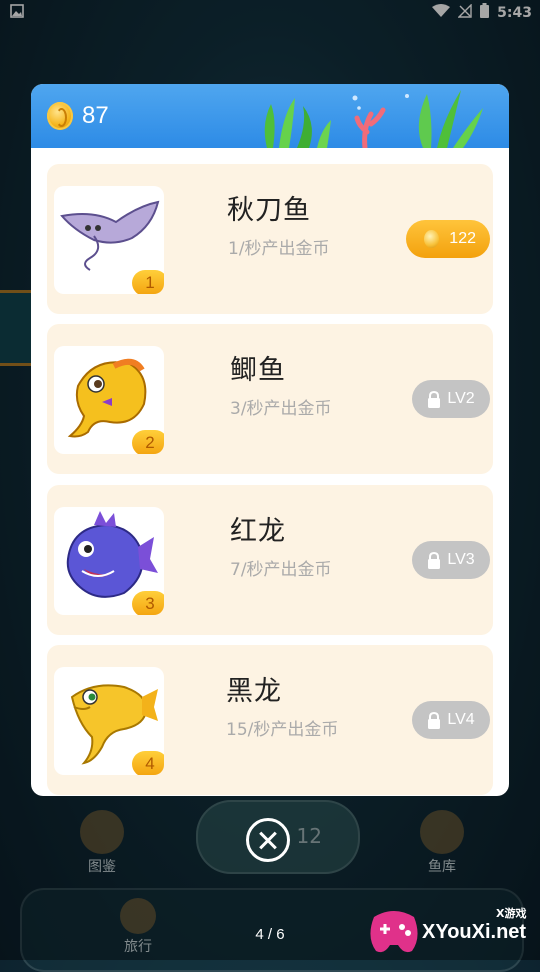 The image size is (540, 972). Describe the element at coordinates (461, 719) in the screenshot. I see `required-level: LV4` at that location.